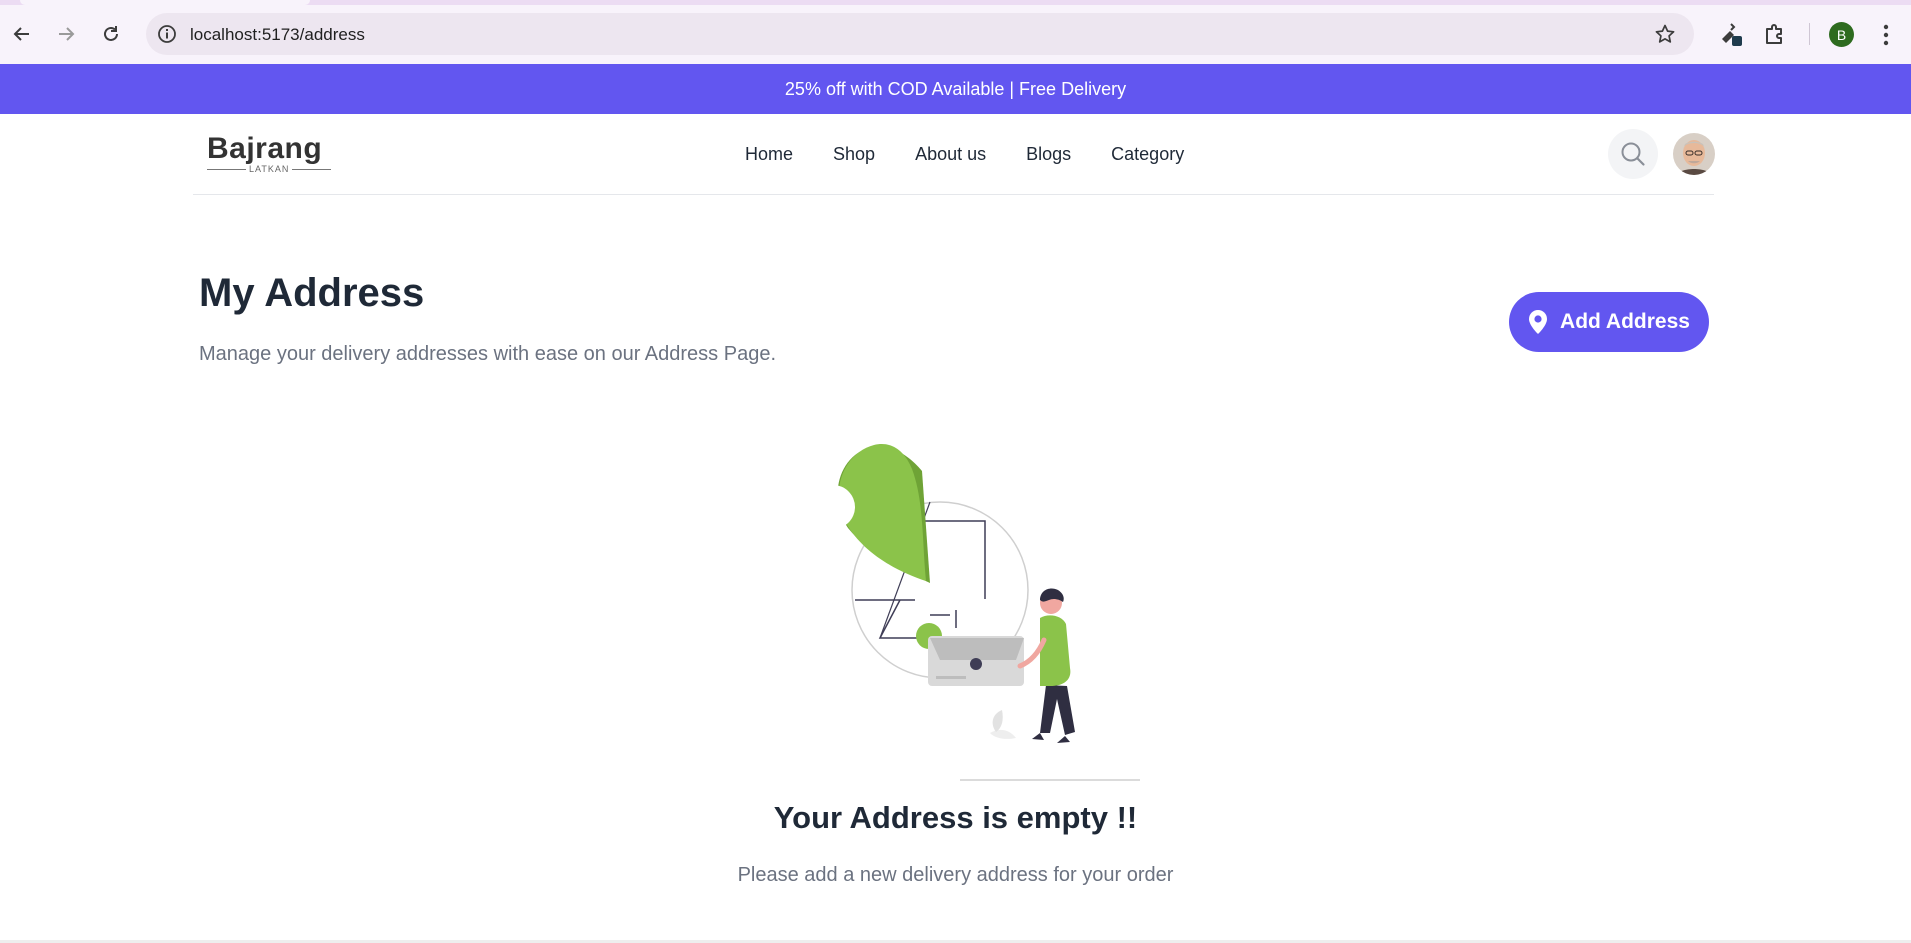 The height and width of the screenshot is (943, 1911). What do you see at coordinates (920, 34) in the screenshot?
I see `address-bar: localhost:5173/address` at bounding box center [920, 34].